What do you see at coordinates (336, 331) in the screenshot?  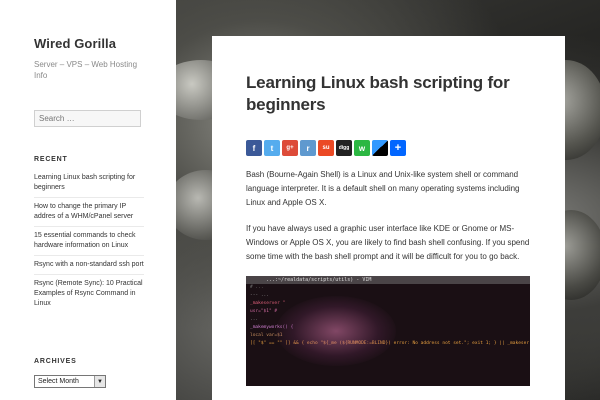 I see `terminal-glow` at bounding box center [336, 331].